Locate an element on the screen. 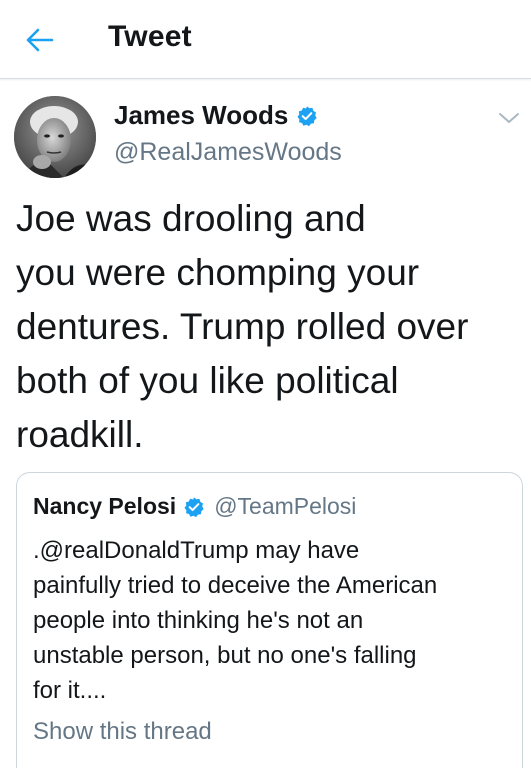  back-button is located at coordinates (40, 40).